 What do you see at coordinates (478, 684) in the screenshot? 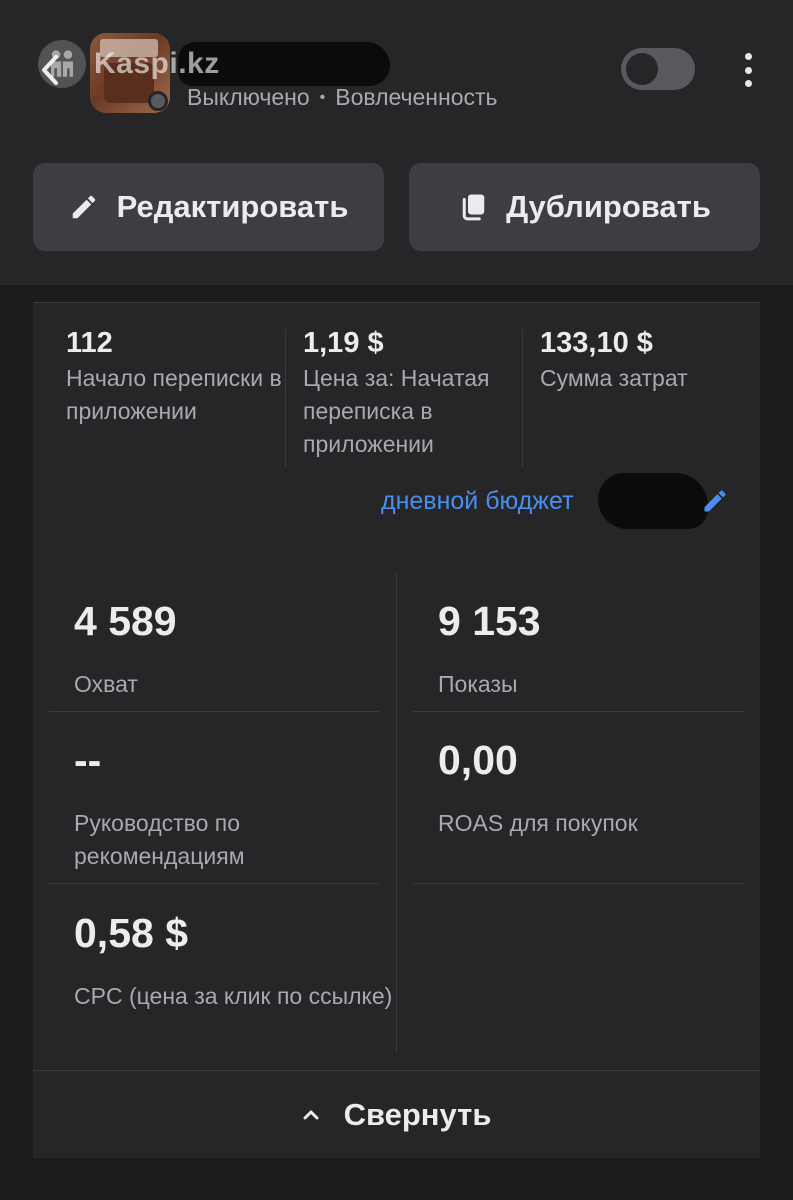
I see `metric-label: Показы` at bounding box center [478, 684].